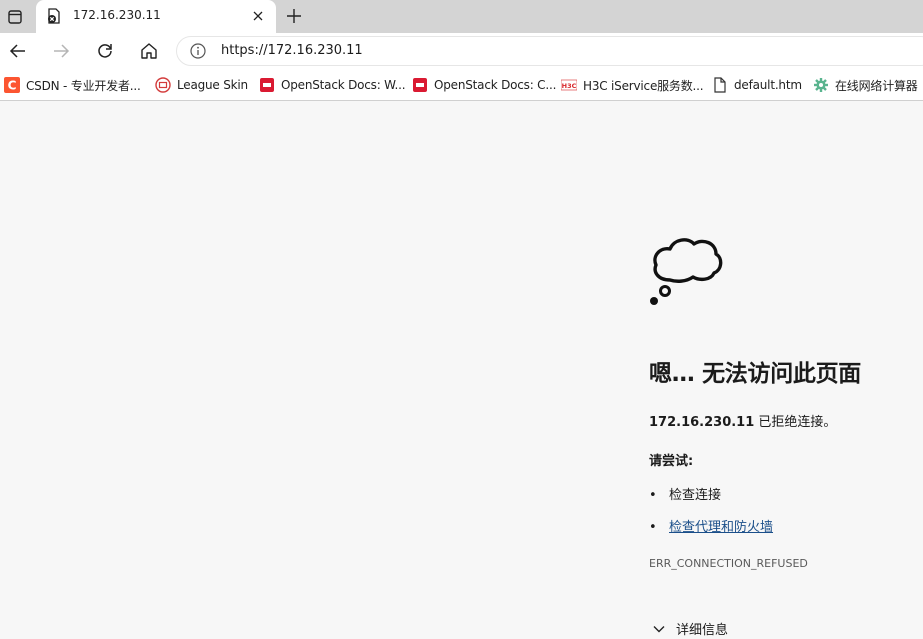 The height and width of the screenshot is (639, 923). I want to click on csdn-icon: C, so click(12, 85).